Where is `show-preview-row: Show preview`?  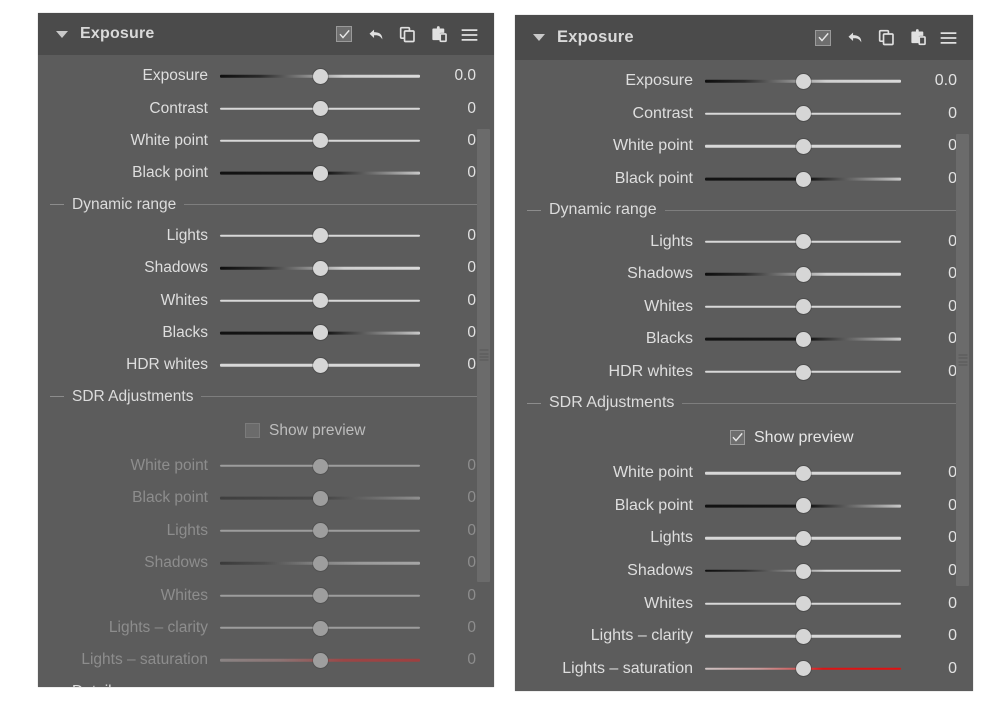
show-preview-row: Show preview is located at coordinates (266, 431).